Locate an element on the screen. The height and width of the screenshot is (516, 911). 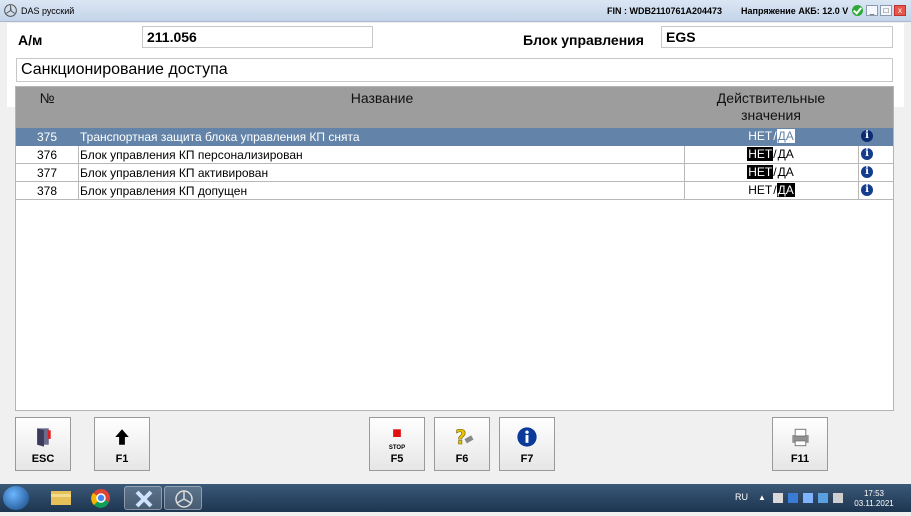
window-title: DAS русский is located at coordinates (48, 11).